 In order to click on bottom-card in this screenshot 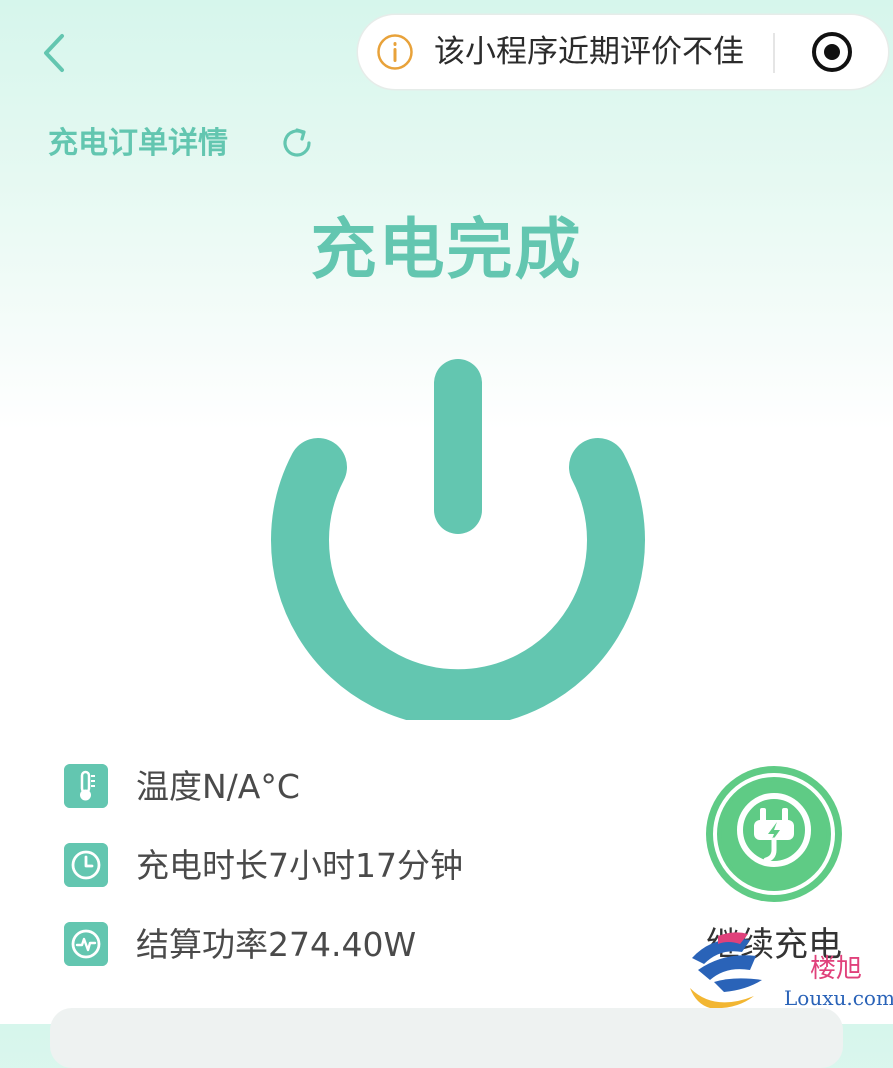, I will do `click(446, 1038)`.